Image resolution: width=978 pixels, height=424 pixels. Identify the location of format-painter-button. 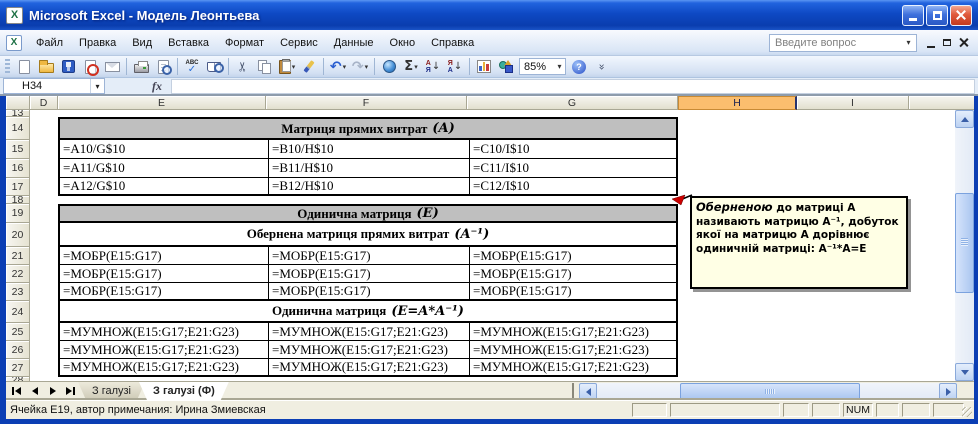
(309, 67).